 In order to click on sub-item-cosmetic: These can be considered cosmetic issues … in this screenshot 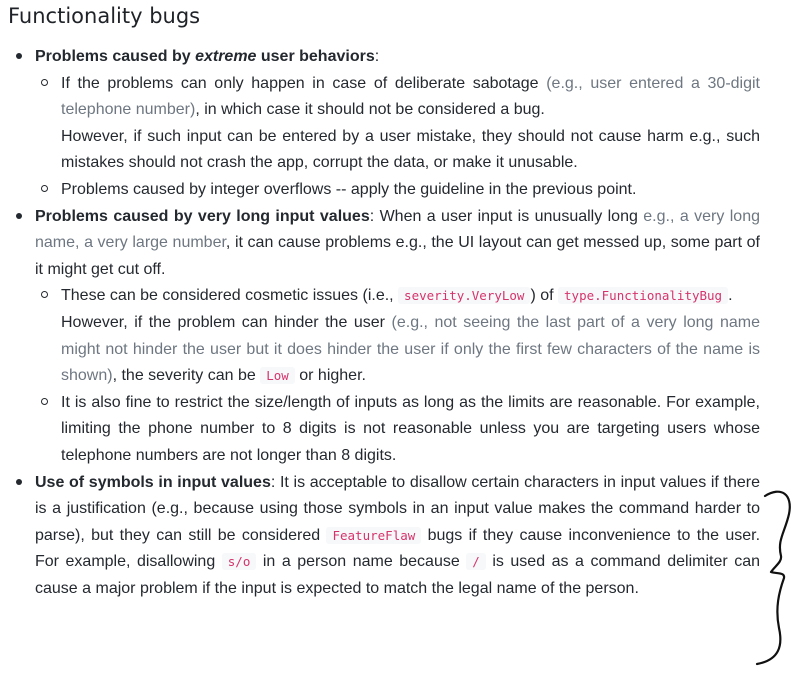, I will do `click(397, 336)`.